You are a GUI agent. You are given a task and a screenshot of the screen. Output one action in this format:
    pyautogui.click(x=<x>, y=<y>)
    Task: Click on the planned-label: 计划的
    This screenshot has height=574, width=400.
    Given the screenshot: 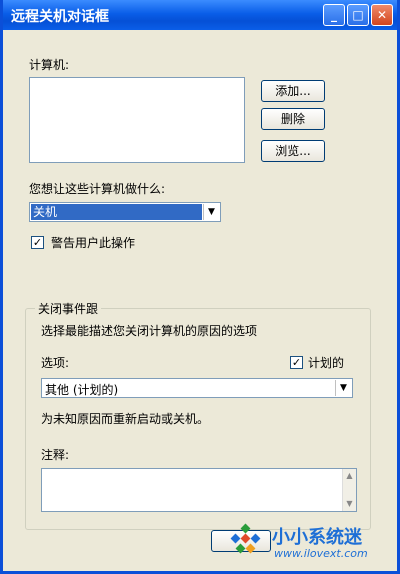 What is the action you would take?
    pyautogui.click(x=326, y=363)
    